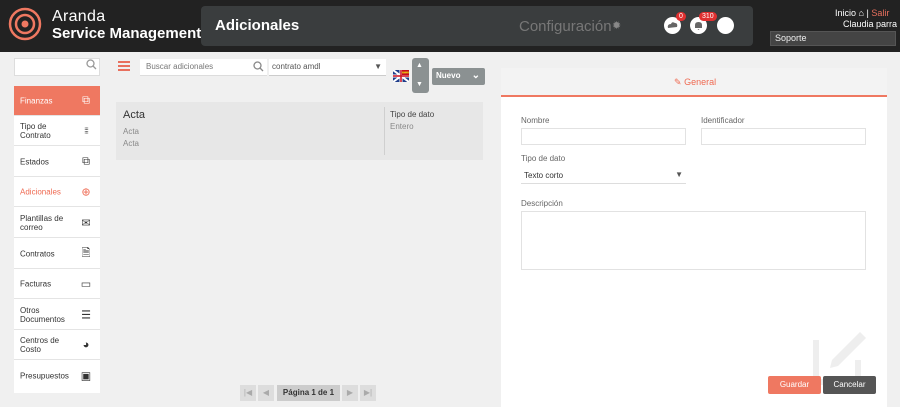 The image size is (900, 407). What do you see at coordinates (543, 158) in the screenshot?
I see `tipo-dato-label: Tipo de dato` at bounding box center [543, 158].